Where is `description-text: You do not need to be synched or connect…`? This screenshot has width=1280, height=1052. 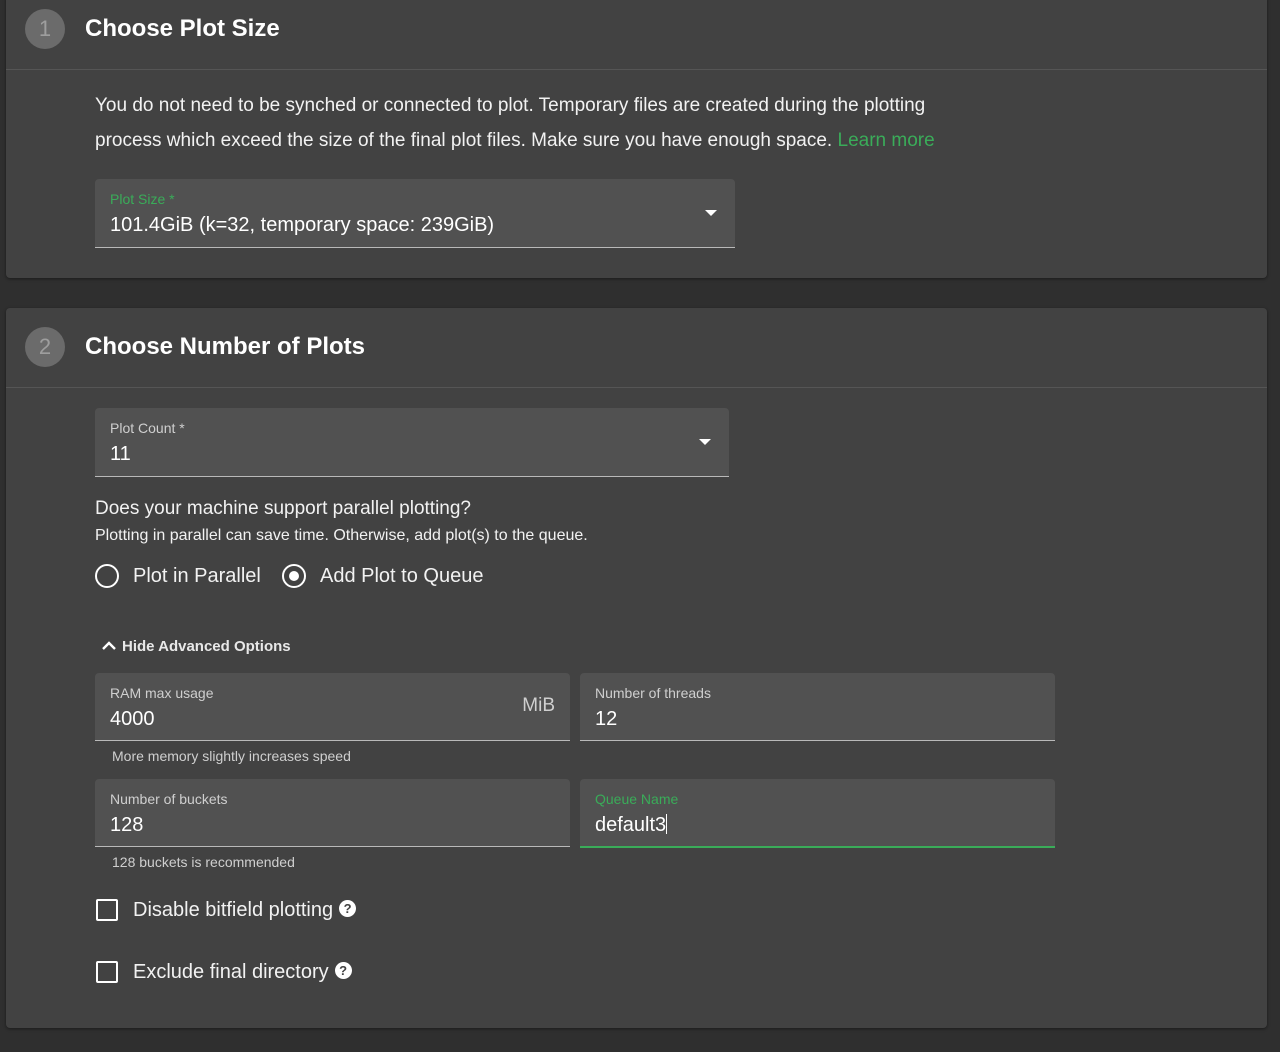 description-text: You do not need to be synched or connect… is located at coordinates (510, 123).